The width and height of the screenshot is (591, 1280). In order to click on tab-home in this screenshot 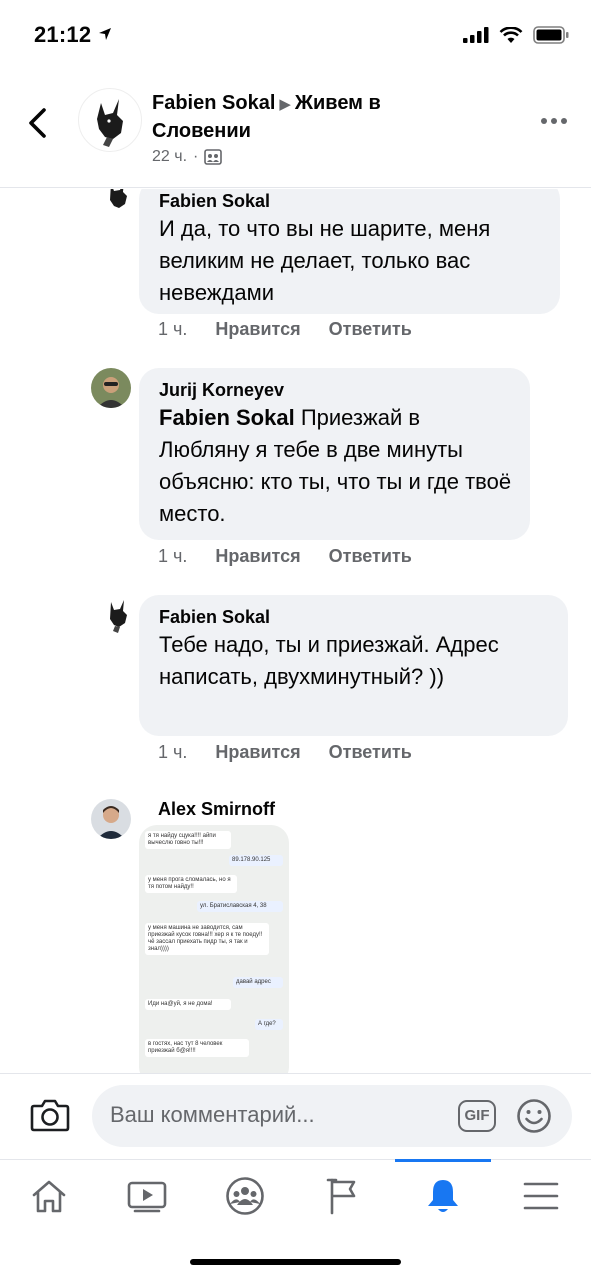, I will do `click(49, 1196)`.